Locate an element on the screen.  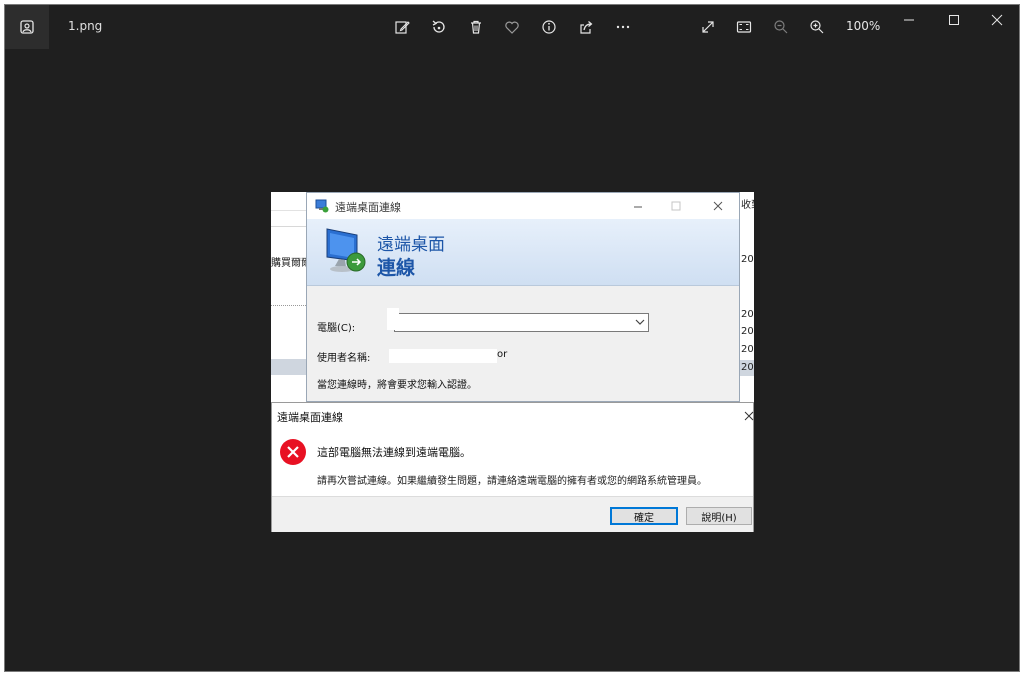
bg-selected-row is located at coordinates (288, 367).